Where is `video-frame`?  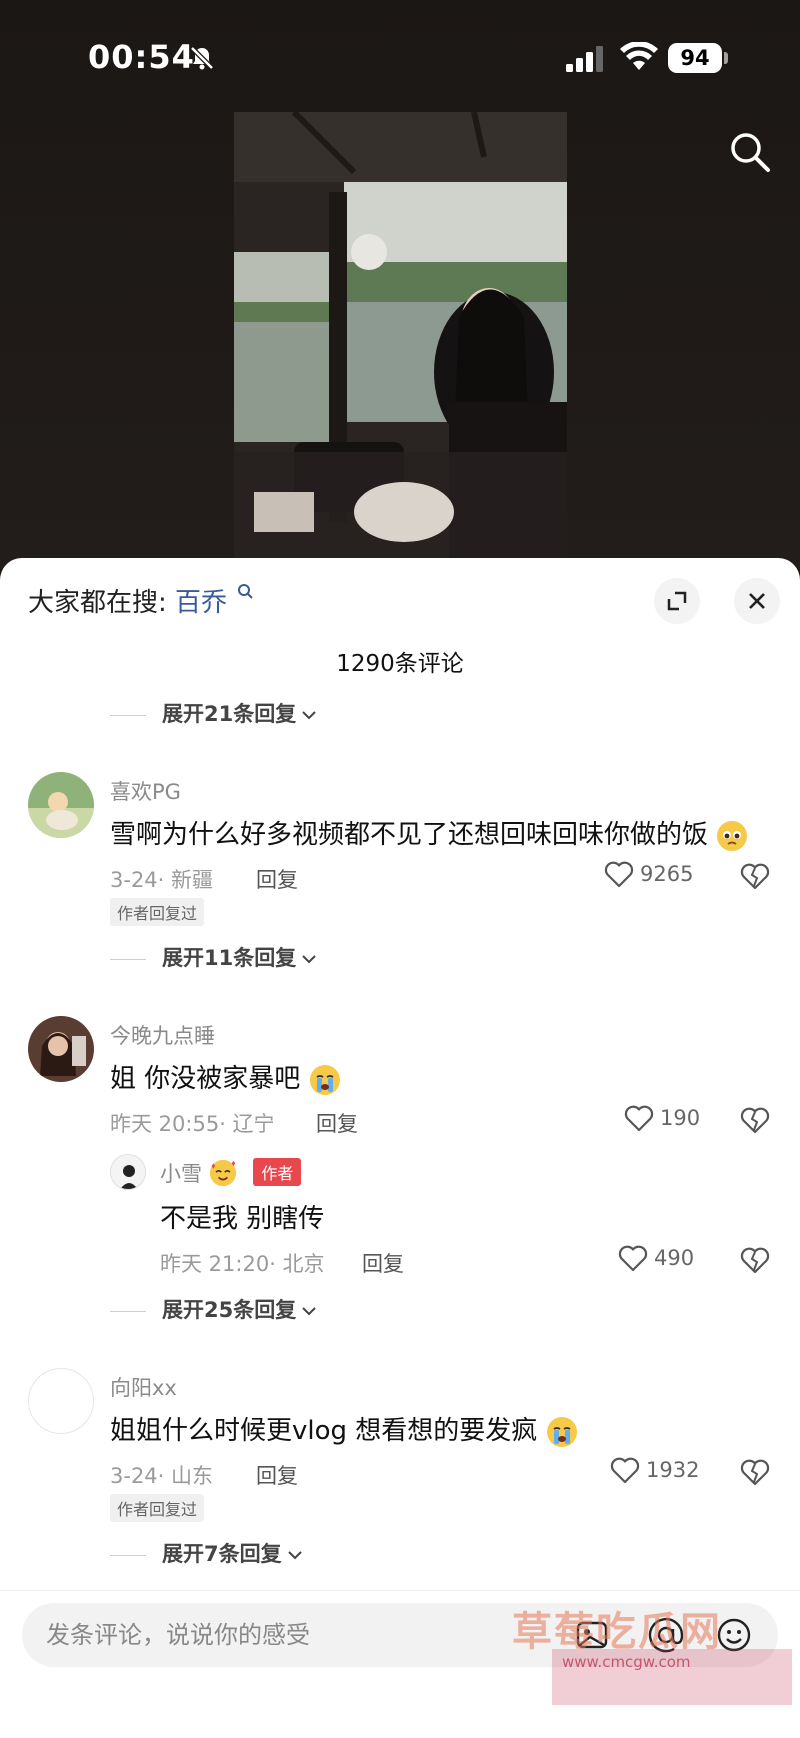 video-frame is located at coordinates (400, 335).